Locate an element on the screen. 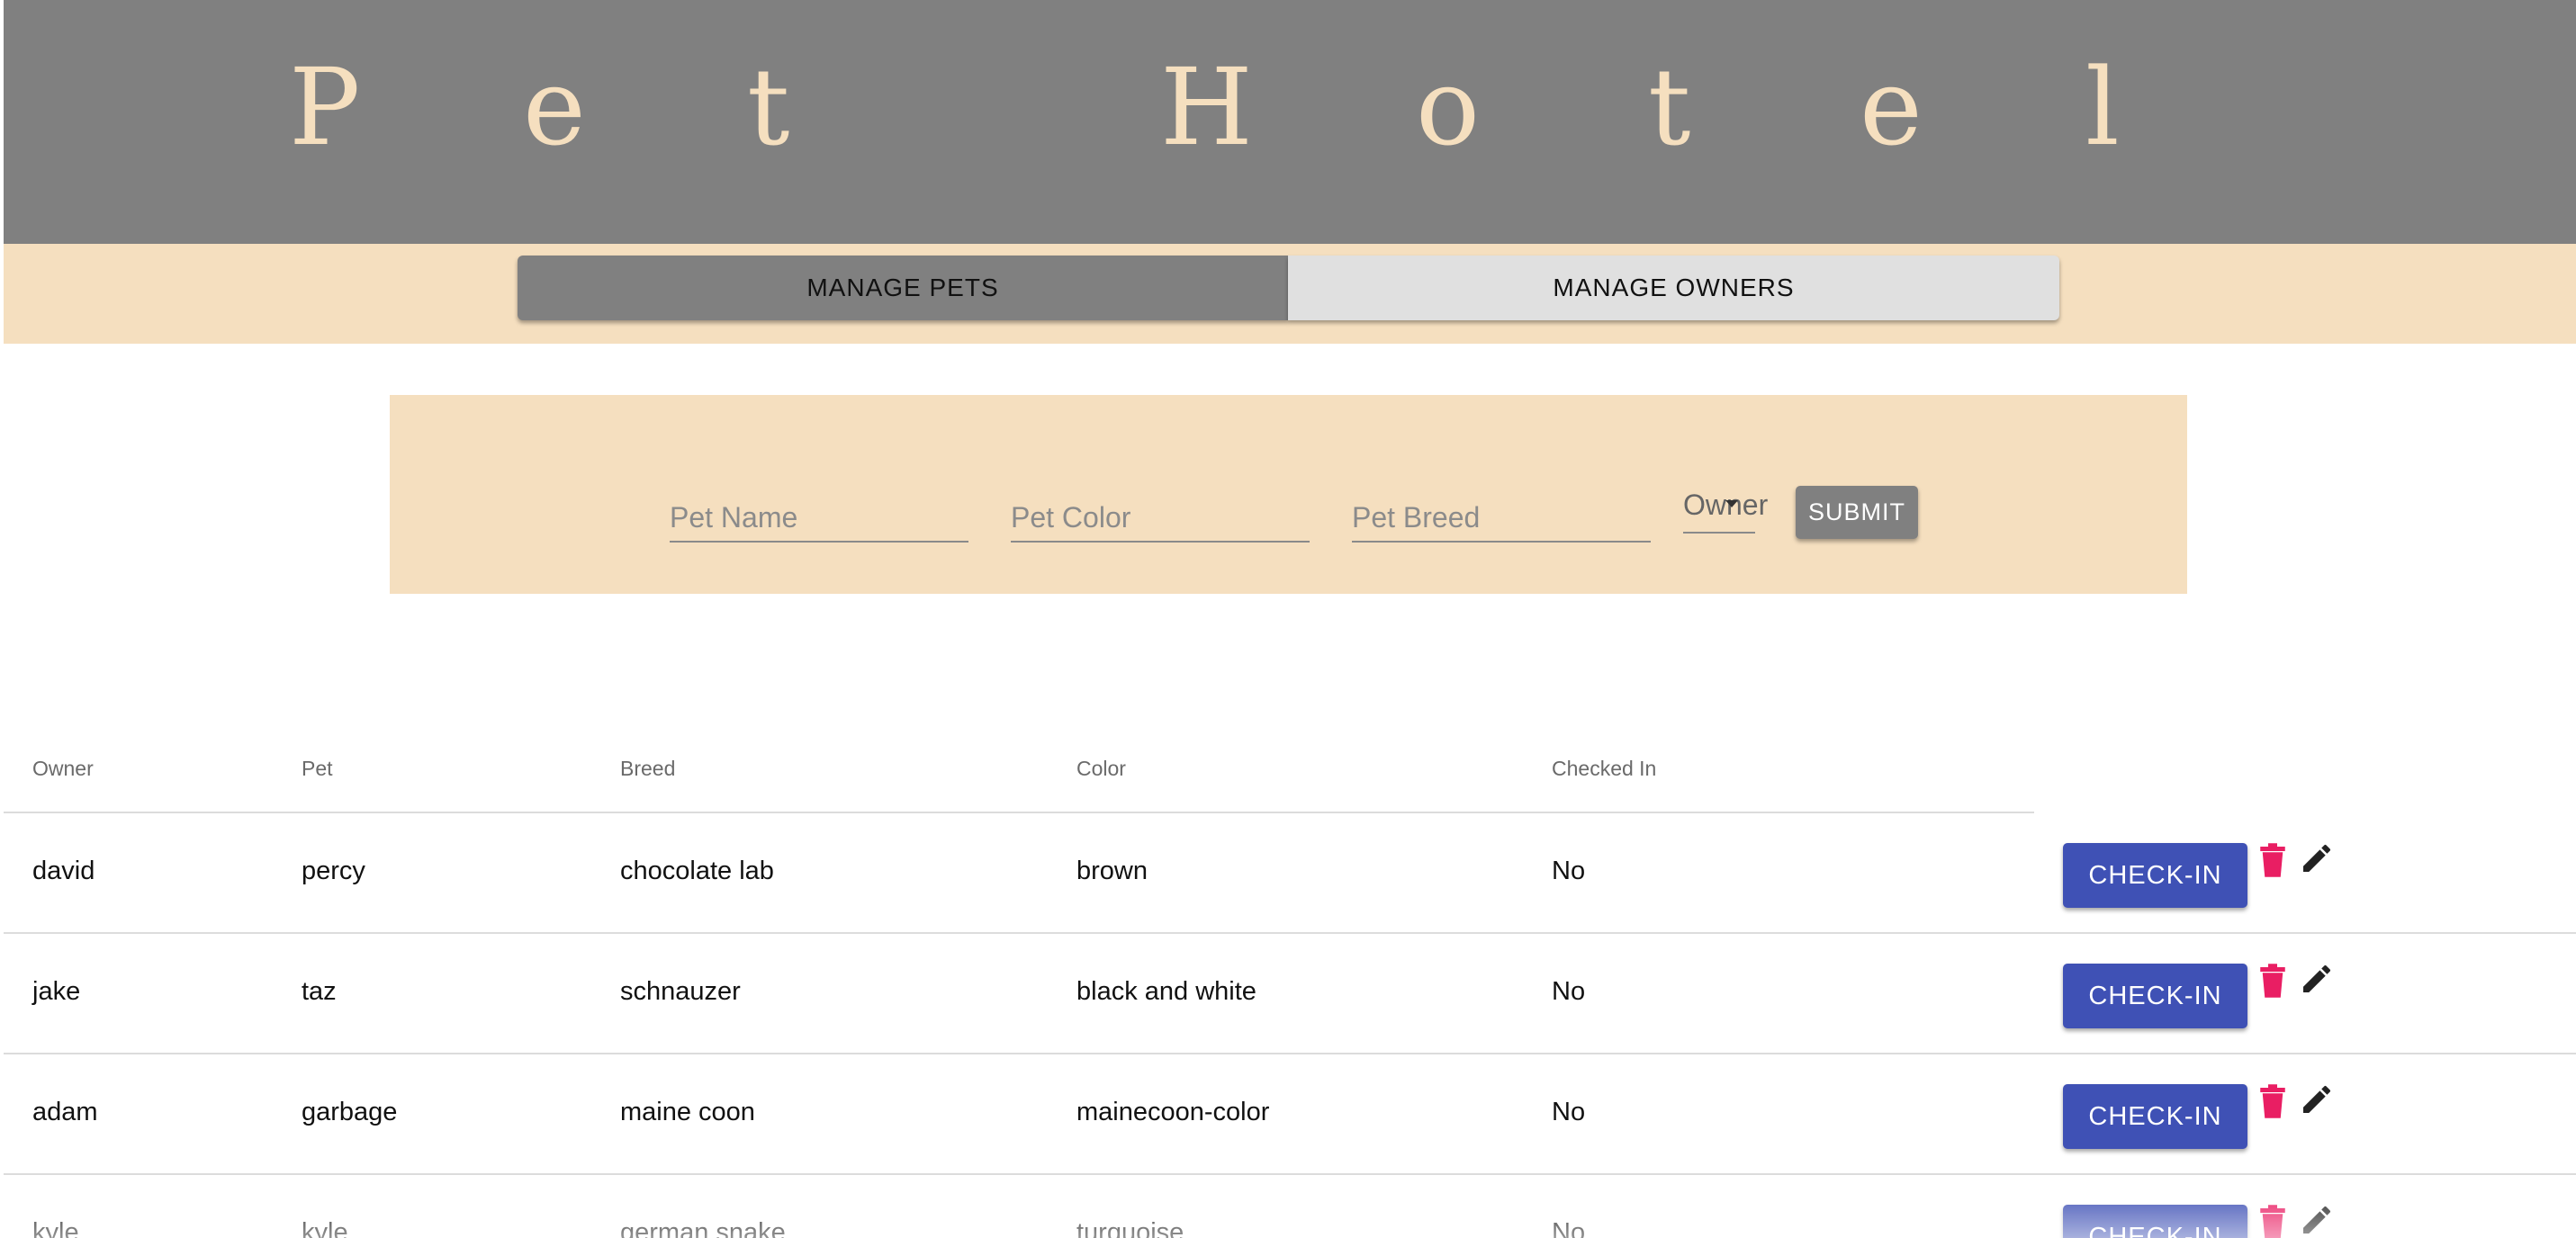 Image resolution: width=2576 pixels, height=1238 pixels. pet-name-field is located at coordinates (819, 518).